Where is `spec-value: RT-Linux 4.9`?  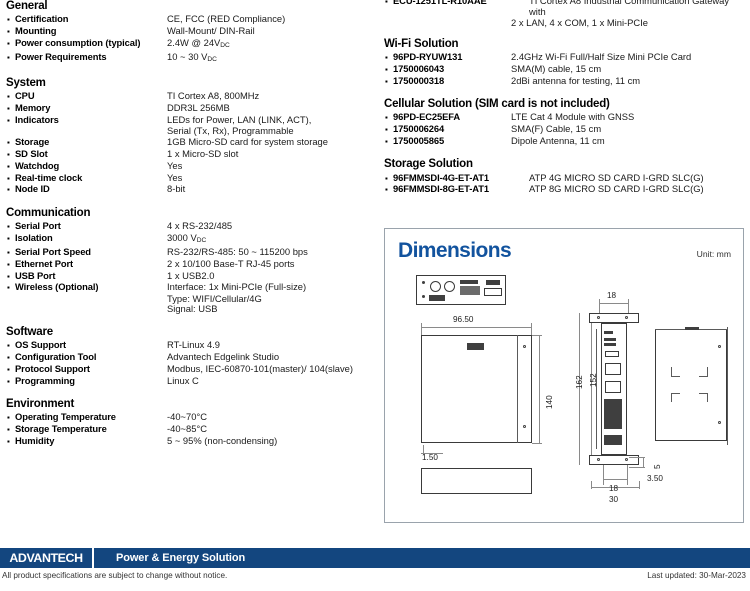 spec-value: RT-Linux 4.9 is located at coordinates (193, 345).